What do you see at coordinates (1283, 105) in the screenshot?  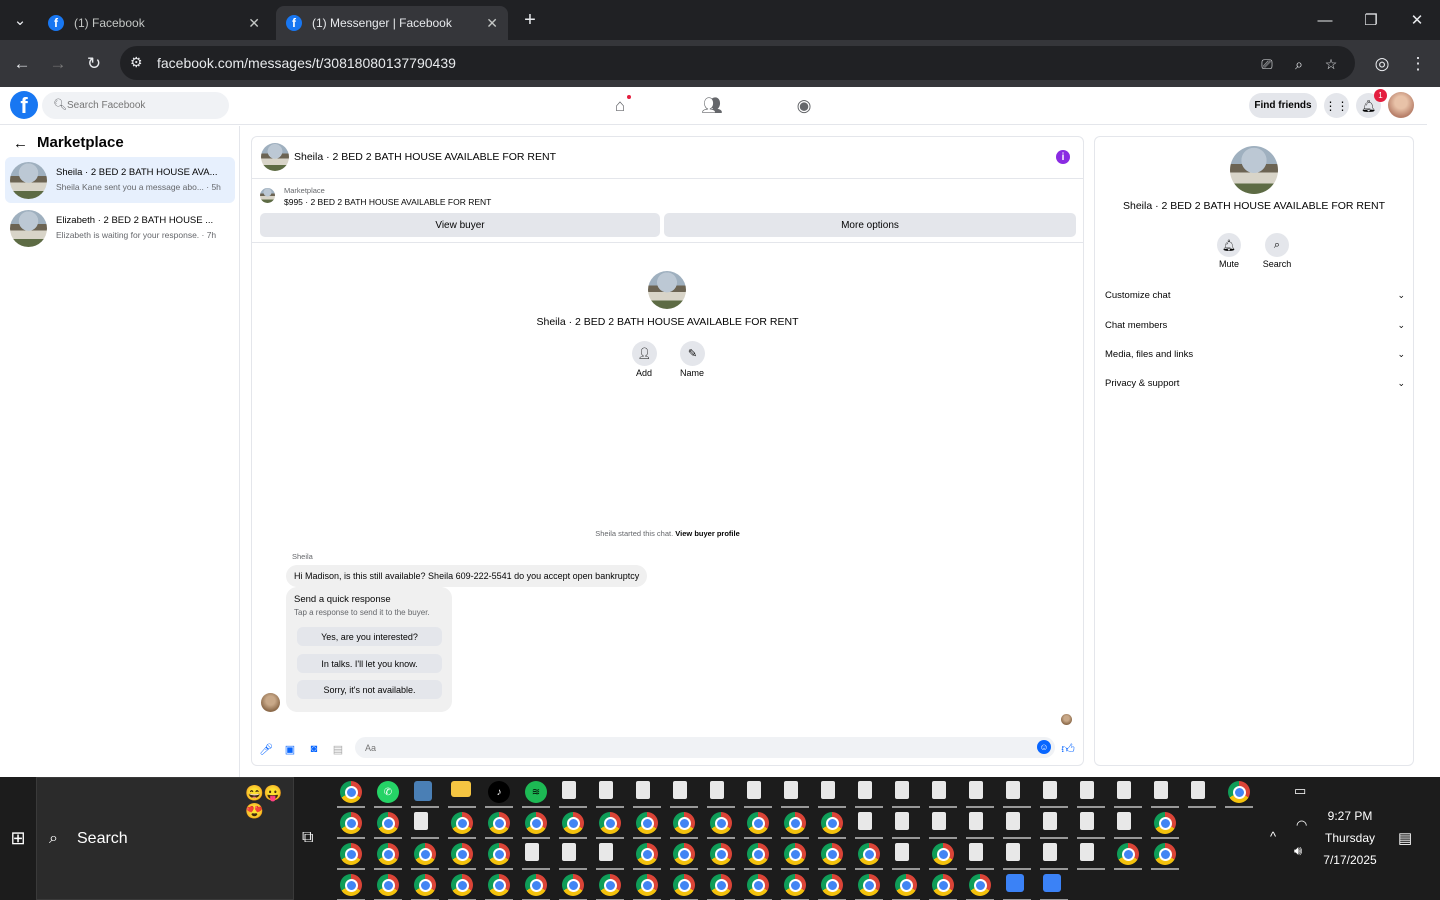 I see `find-friends-button: Find friends` at bounding box center [1283, 105].